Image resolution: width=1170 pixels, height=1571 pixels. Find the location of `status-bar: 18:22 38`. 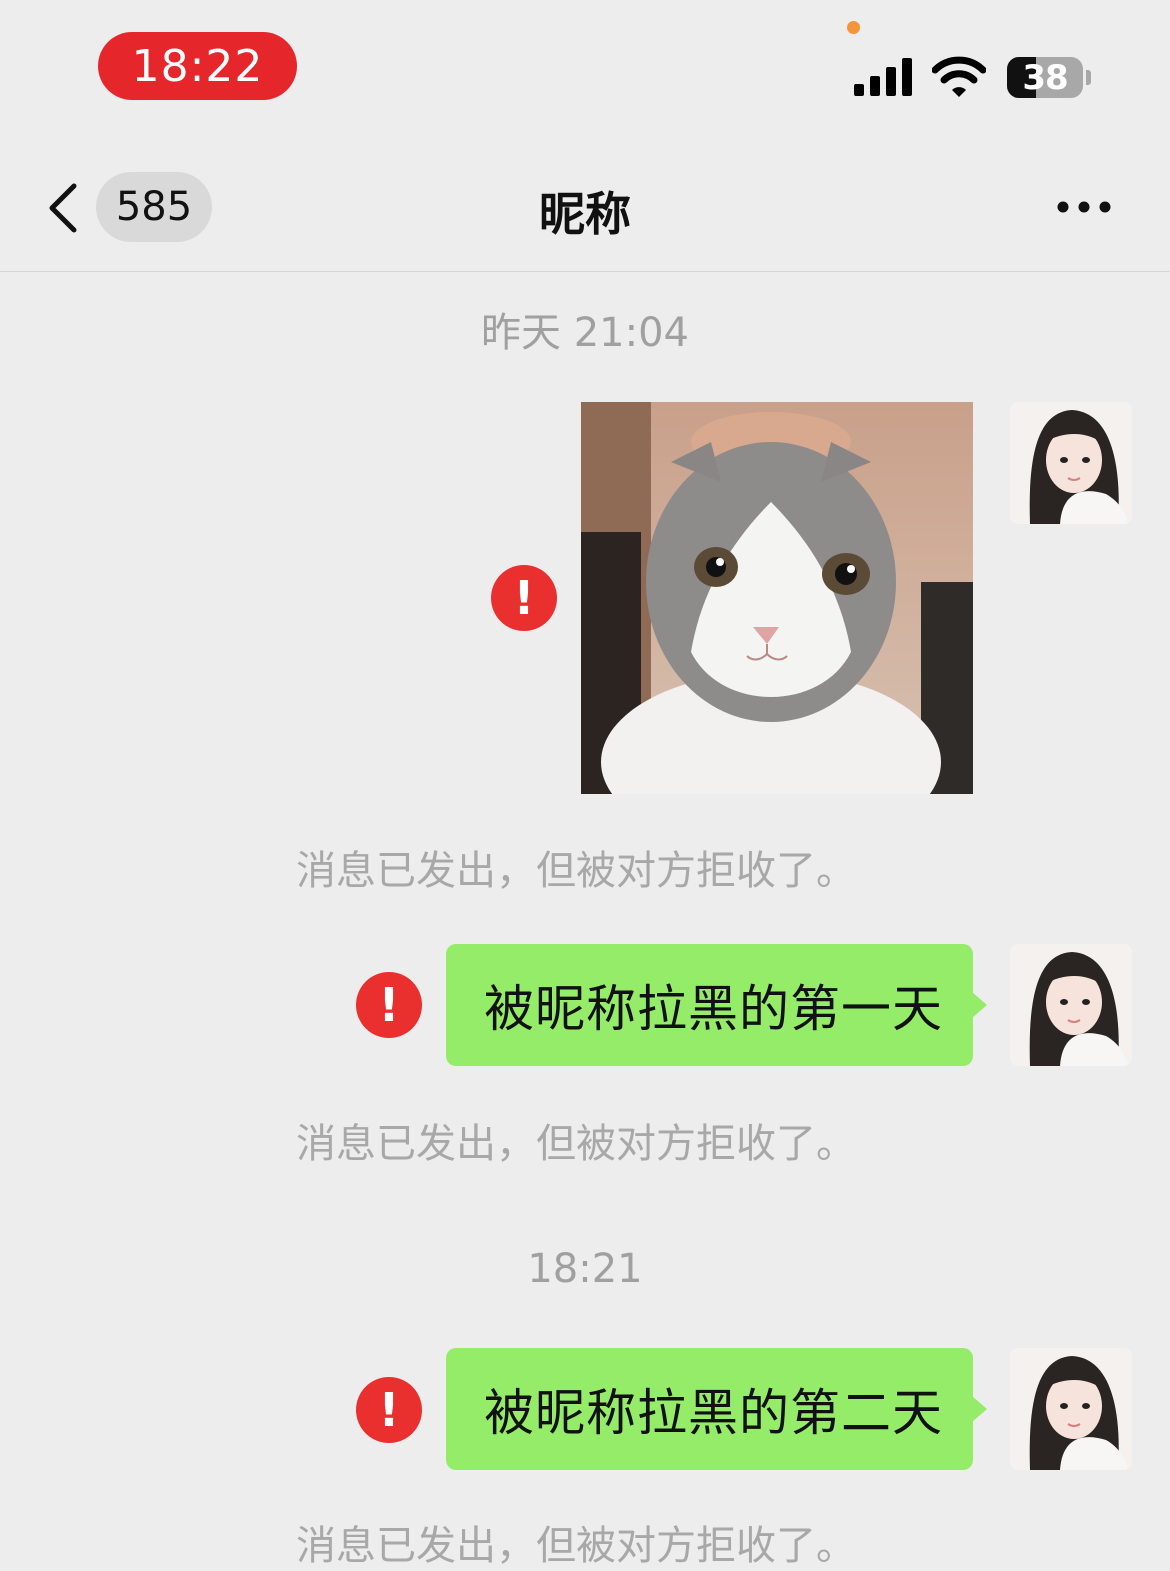

status-bar: 18:22 38 is located at coordinates (585, 70).